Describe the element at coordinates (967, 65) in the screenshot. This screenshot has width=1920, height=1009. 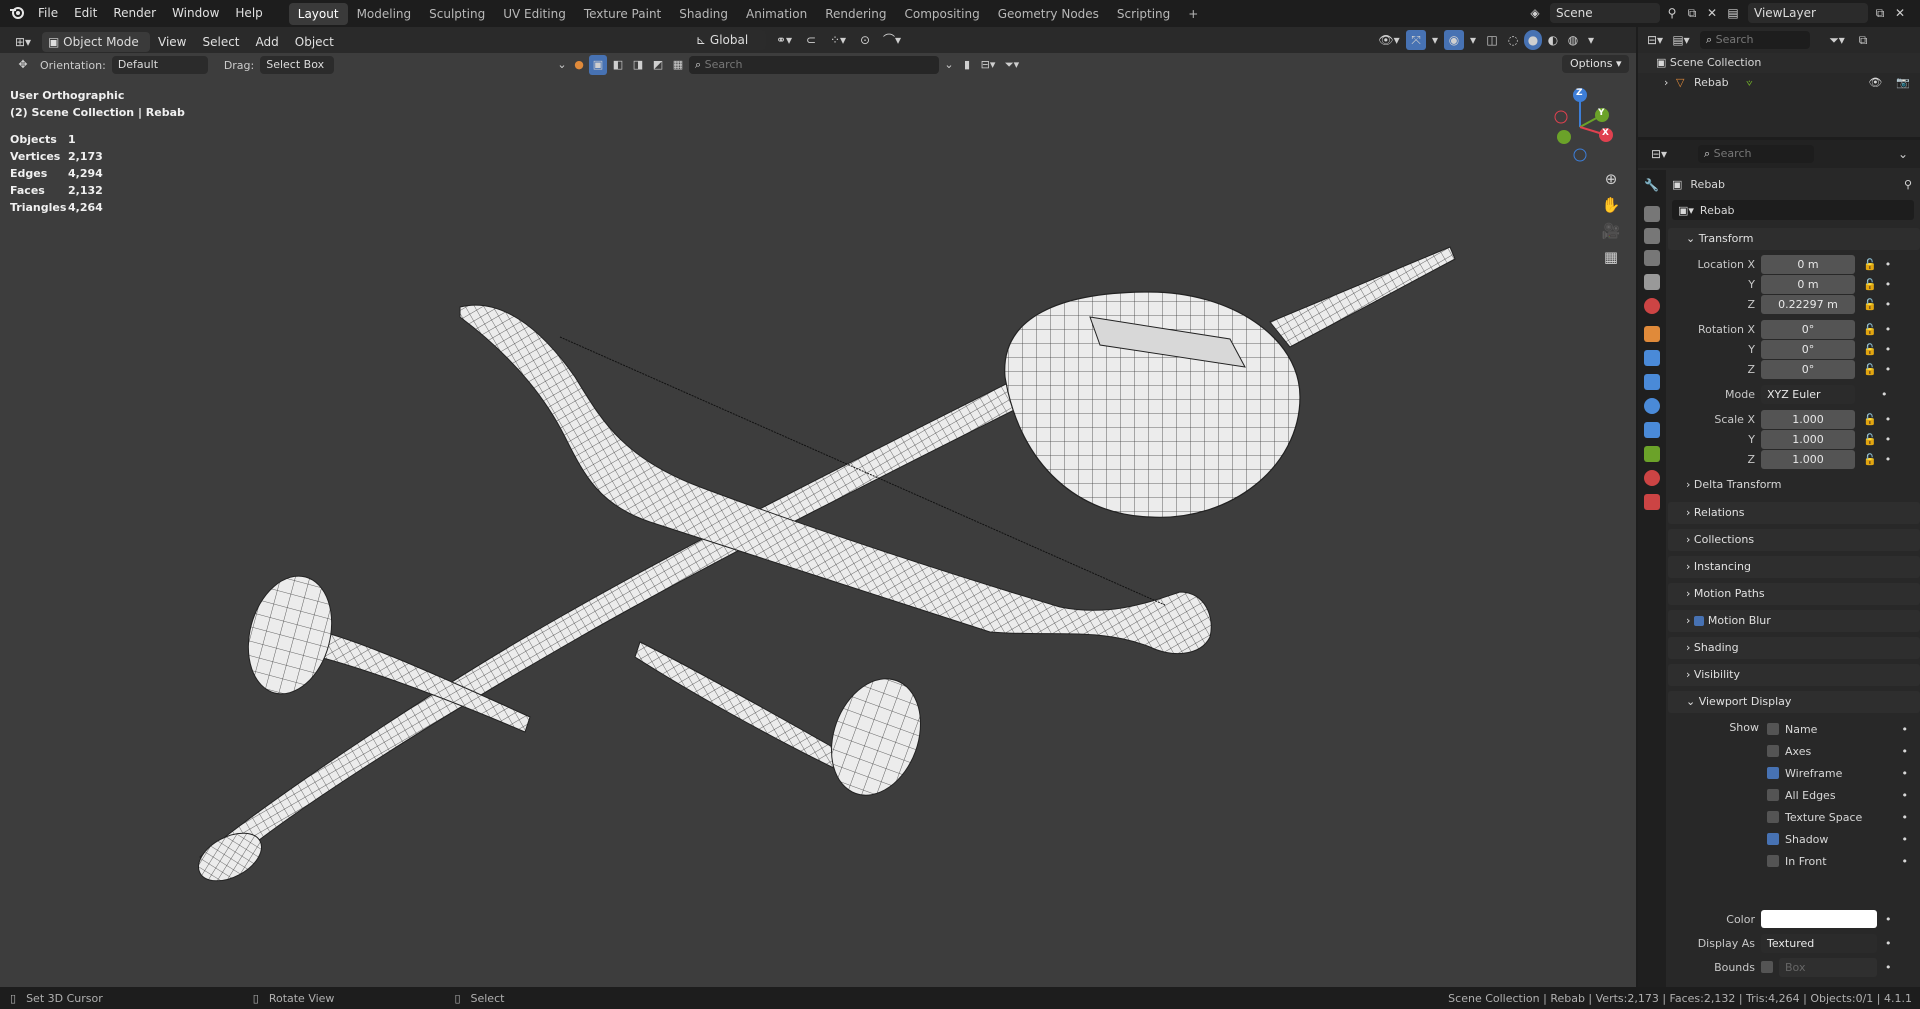
I see `bookmark-icon: ▮` at that location.